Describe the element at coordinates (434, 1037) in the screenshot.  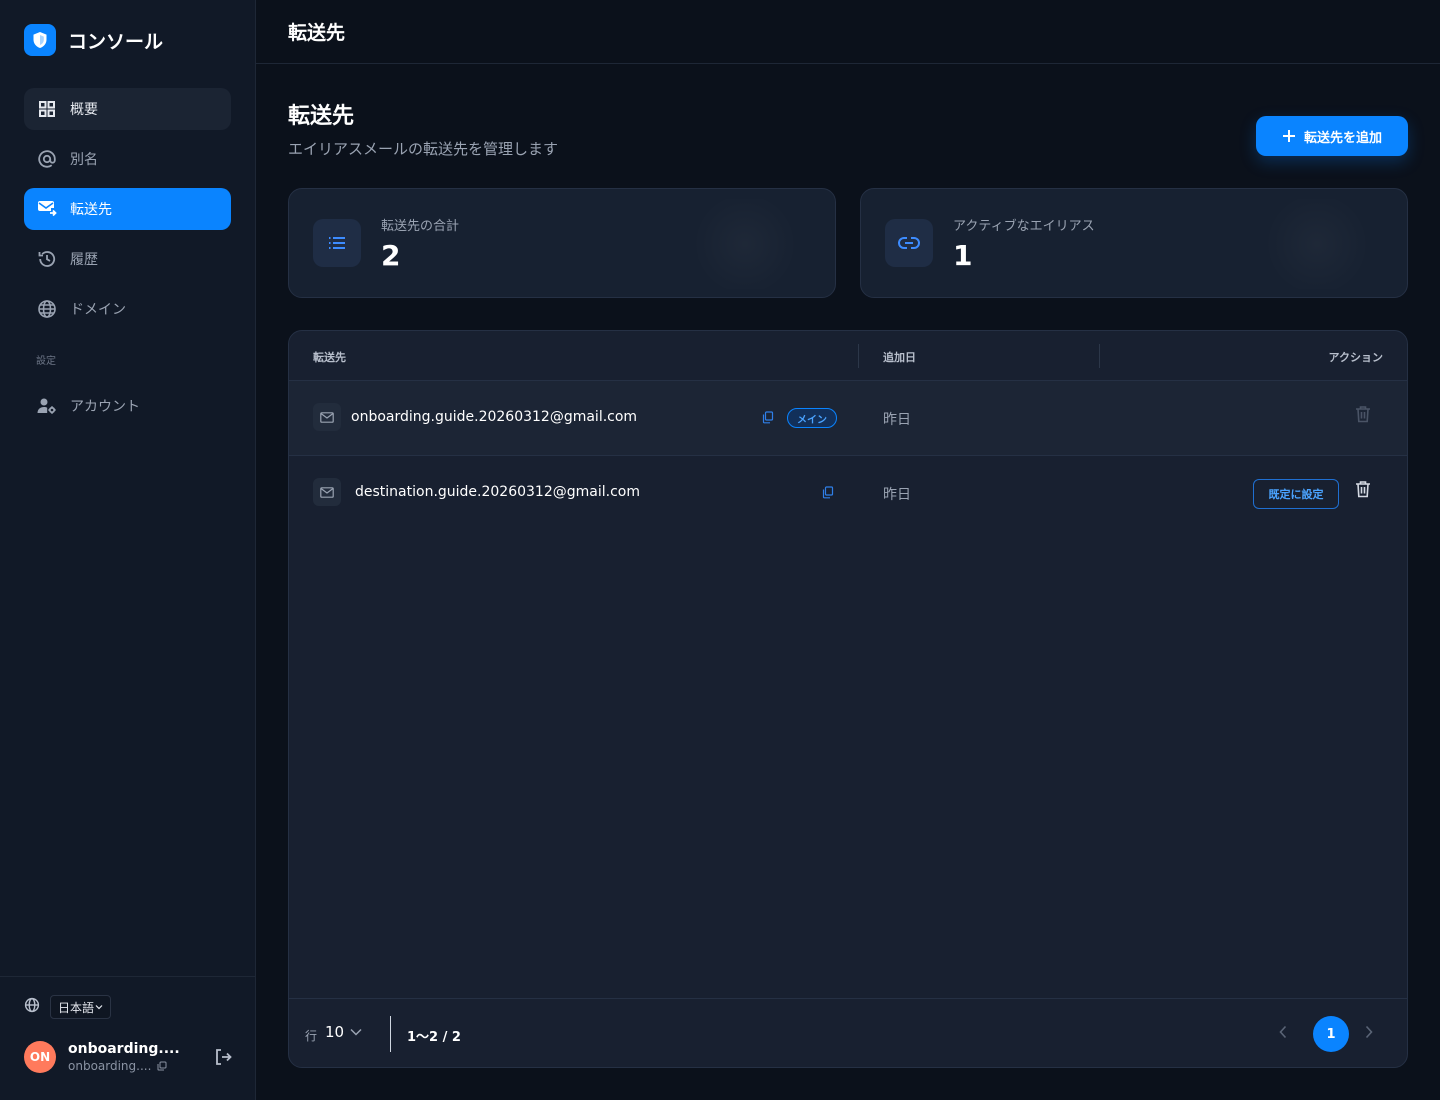
I see `pagination-range: 1〜2 / 2` at that location.